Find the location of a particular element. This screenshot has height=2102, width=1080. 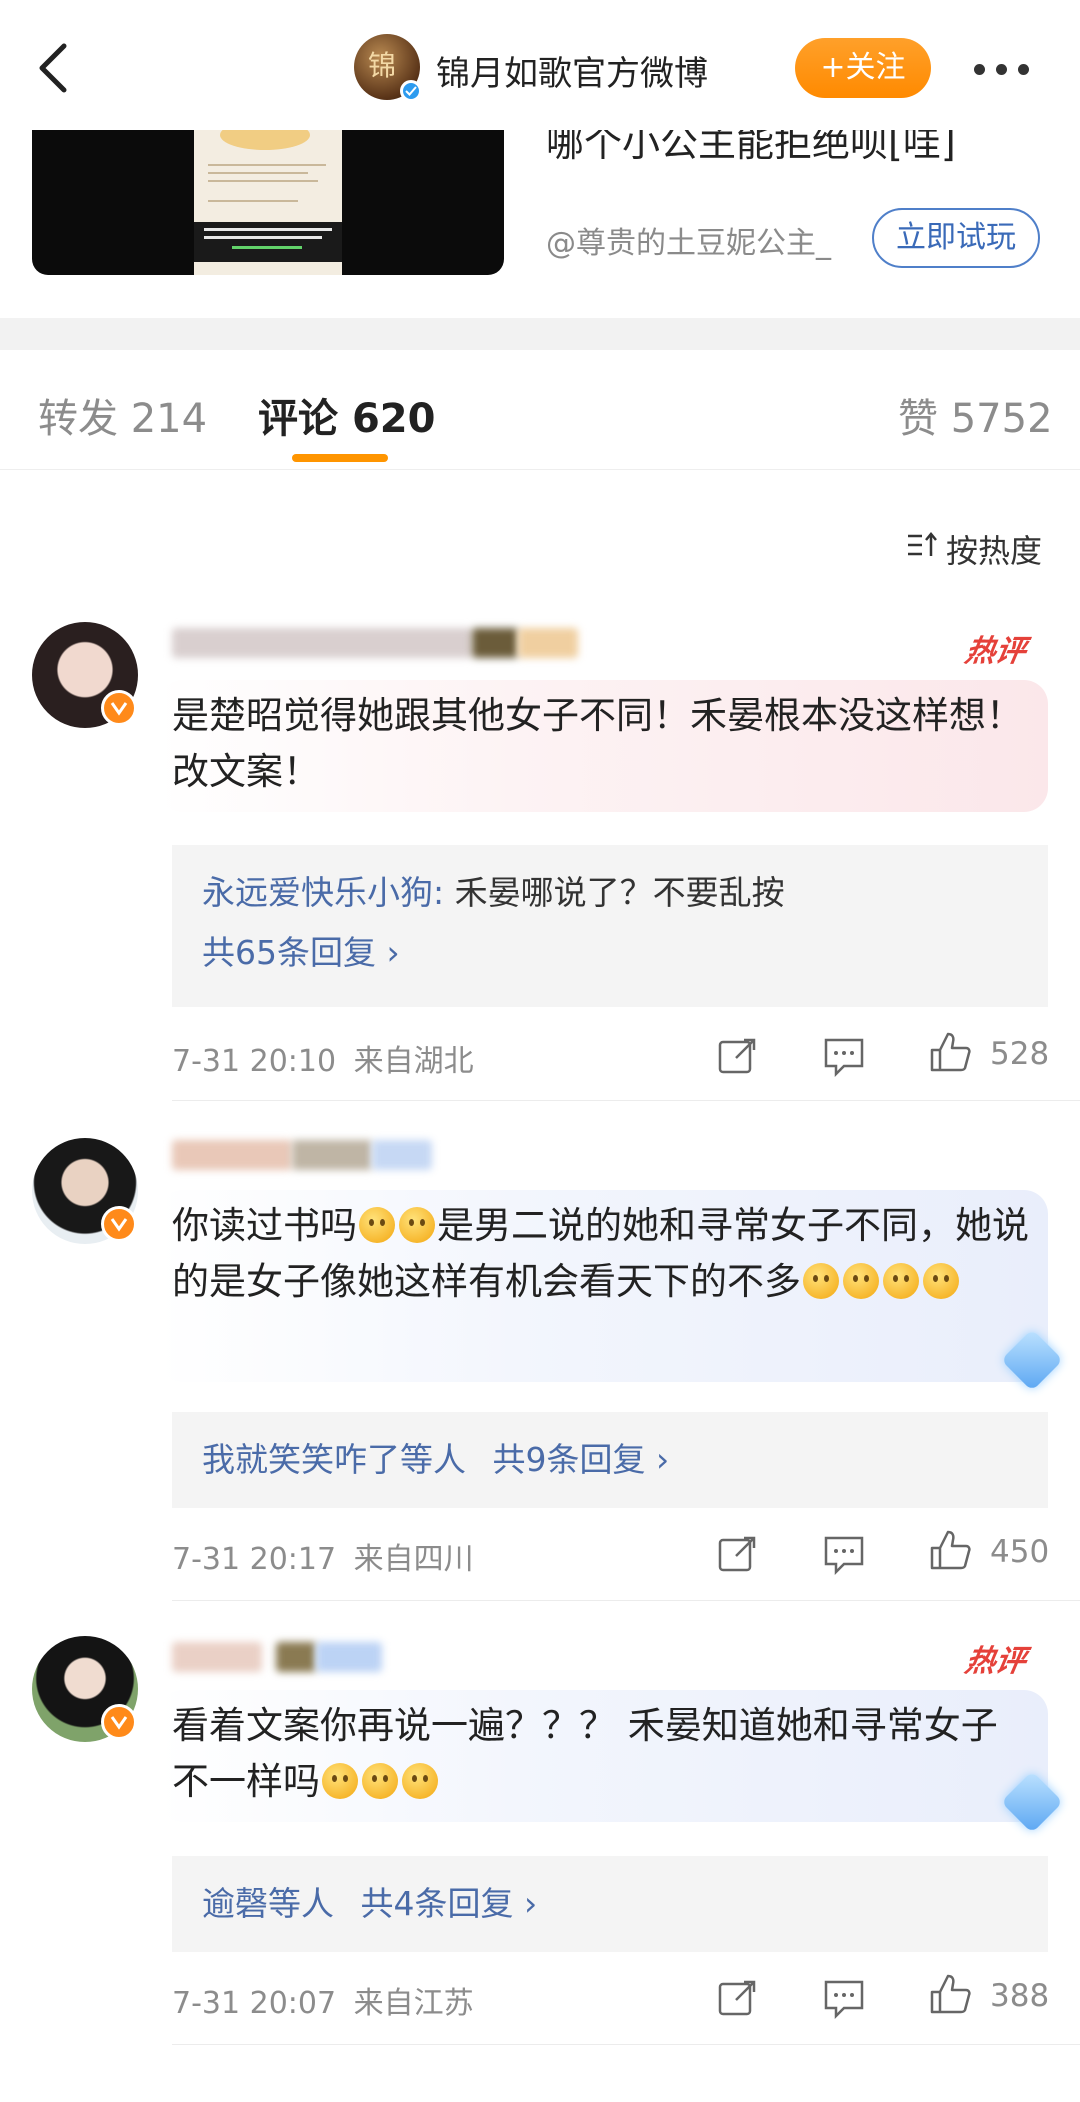

comment-meta: 7-31 20:07 来自江苏 is located at coordinates (323, 2000).